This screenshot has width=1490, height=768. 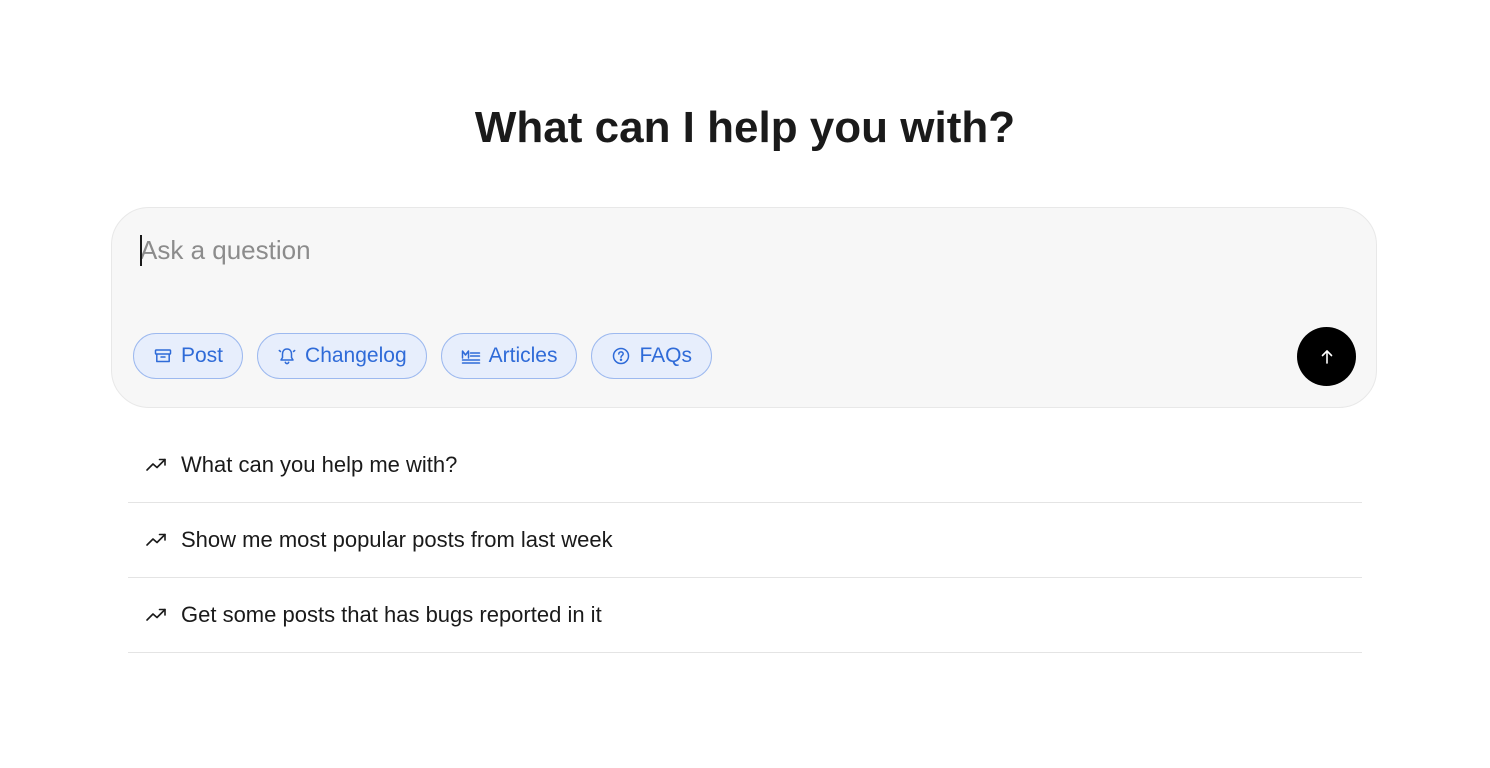 I want to click on source-chips: Post Changelog Articles FAQs, so click(x=422, y=356).